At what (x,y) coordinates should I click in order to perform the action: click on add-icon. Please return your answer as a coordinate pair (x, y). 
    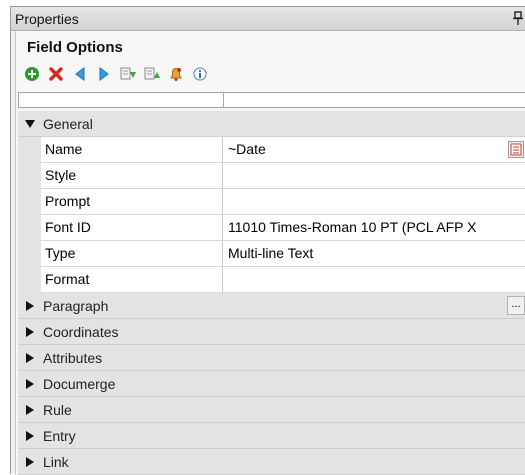
    Looking at the image, I should click on (32, 74).